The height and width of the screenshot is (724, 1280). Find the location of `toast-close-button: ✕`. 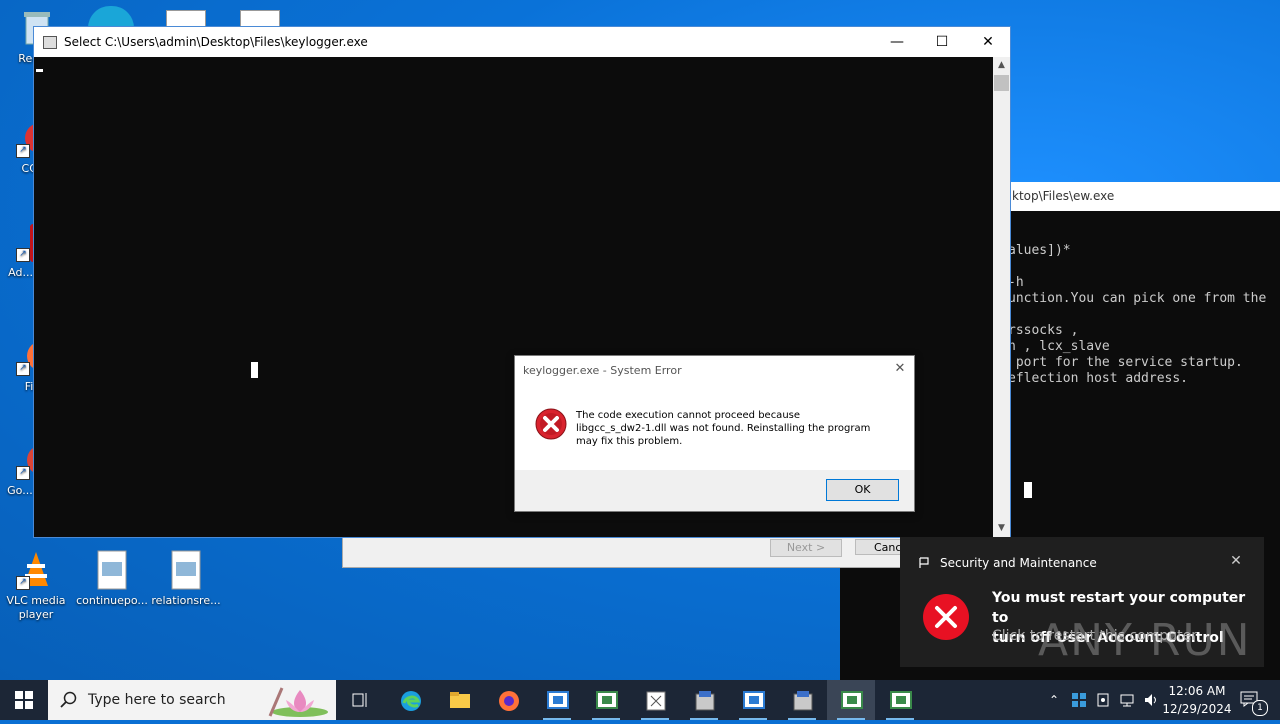

toast-close-button: ✕ is located at coordinates (1236, 563).